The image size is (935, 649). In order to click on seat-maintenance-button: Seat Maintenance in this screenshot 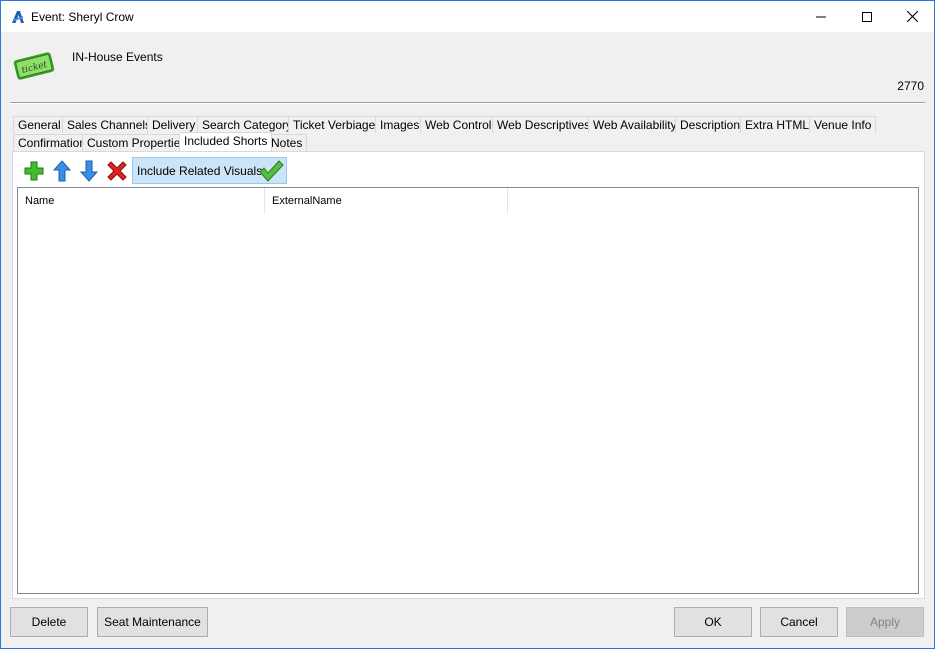, I will do `click(152, 622)`.